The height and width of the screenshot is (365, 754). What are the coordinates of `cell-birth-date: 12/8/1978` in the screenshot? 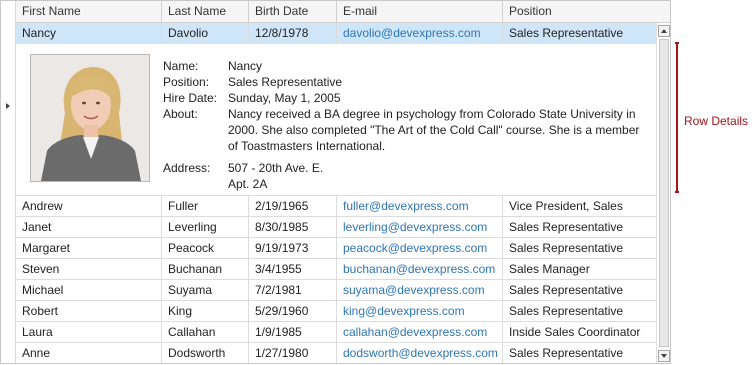 It's located at (293, 33).